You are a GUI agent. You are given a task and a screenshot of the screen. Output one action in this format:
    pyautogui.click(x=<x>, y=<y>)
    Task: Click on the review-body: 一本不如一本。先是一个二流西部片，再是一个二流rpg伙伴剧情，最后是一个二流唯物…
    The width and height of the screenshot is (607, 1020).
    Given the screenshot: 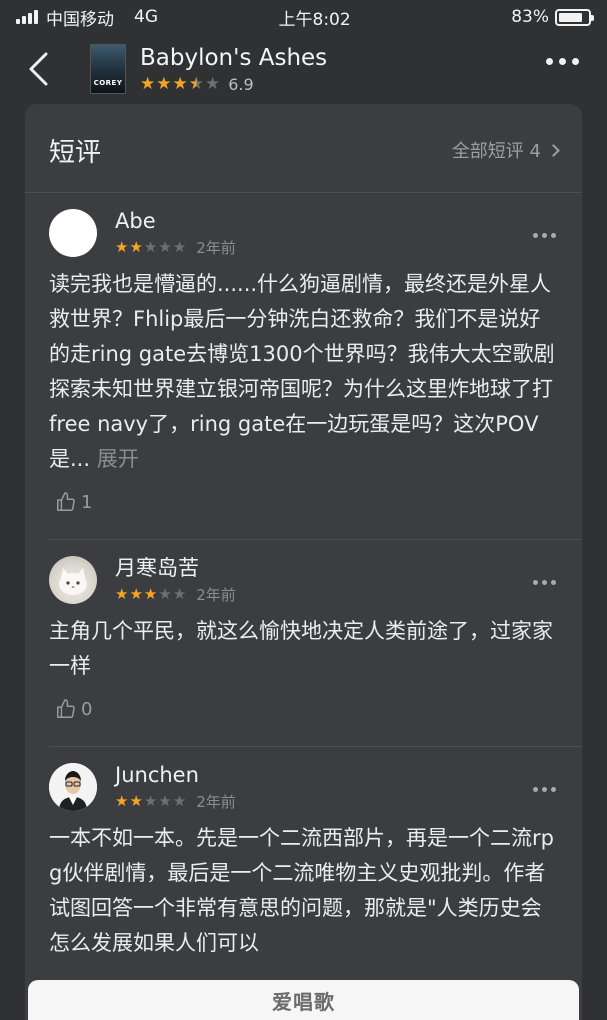 What is the action you would take?
    pyautogui.click(x=301, y=890)
    